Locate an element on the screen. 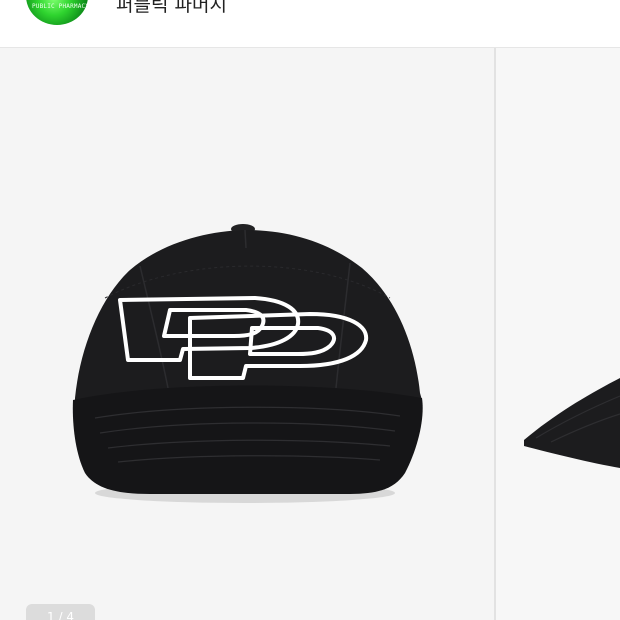 The image size is (620, 620). shop-avatar: PUBLIC PHARMACY is located at coordinates (57, 12).